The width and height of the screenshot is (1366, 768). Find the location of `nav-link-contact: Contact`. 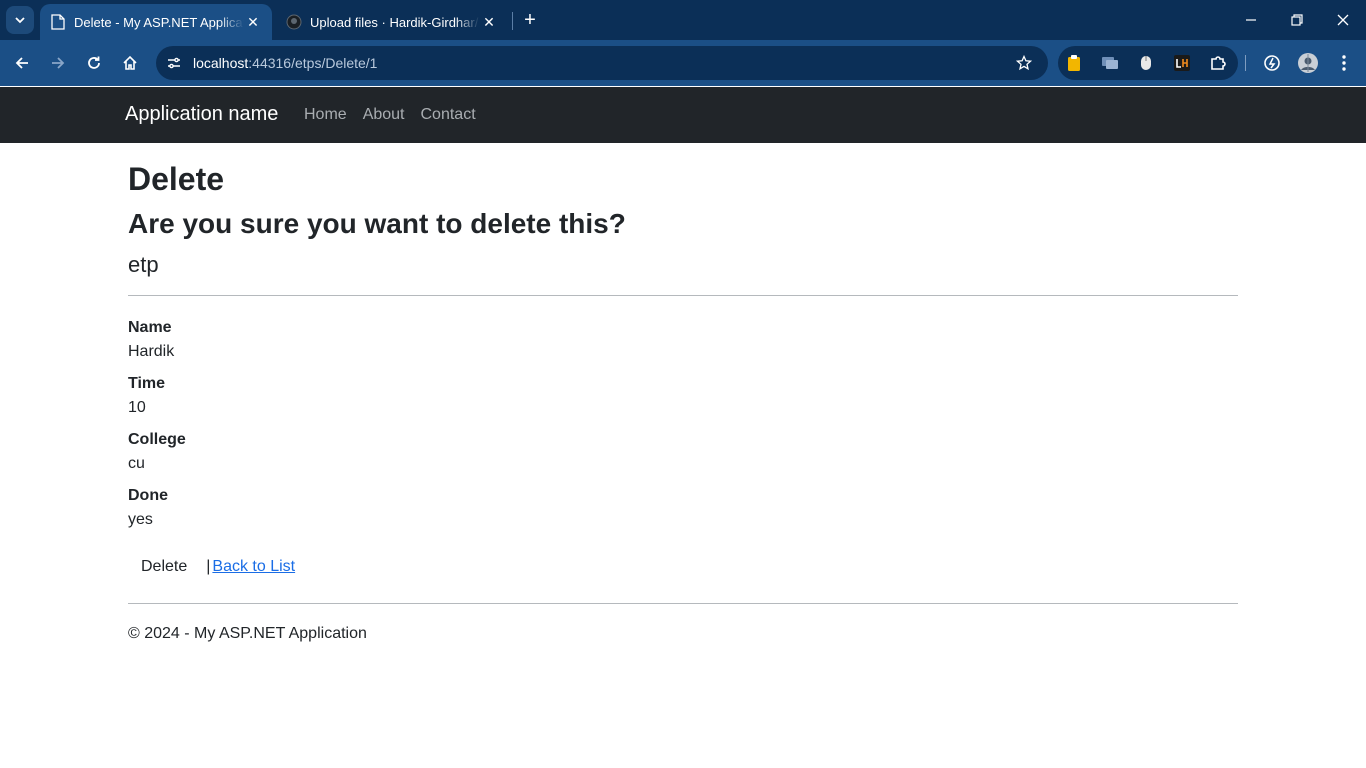

nav-link-contact: Contact is located at coordinates (448, 115).